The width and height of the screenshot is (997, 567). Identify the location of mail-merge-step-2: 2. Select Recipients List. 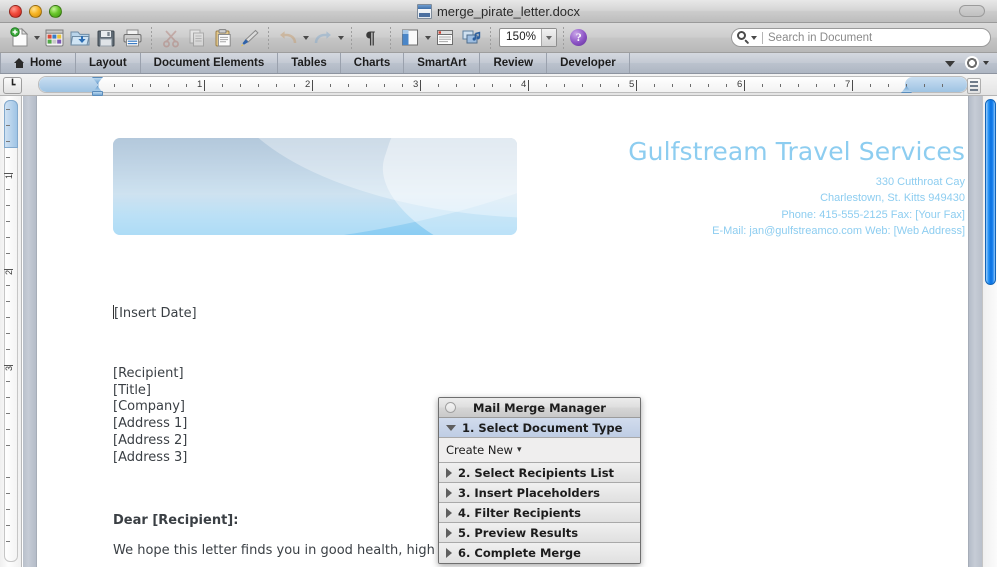
(539, 473).